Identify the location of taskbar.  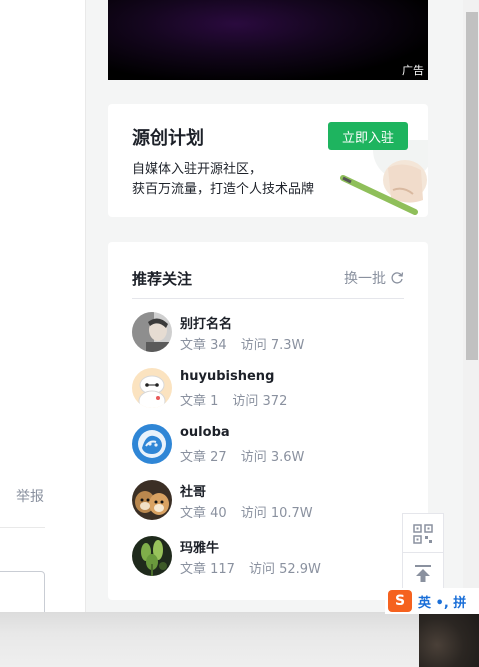
(239, 639).